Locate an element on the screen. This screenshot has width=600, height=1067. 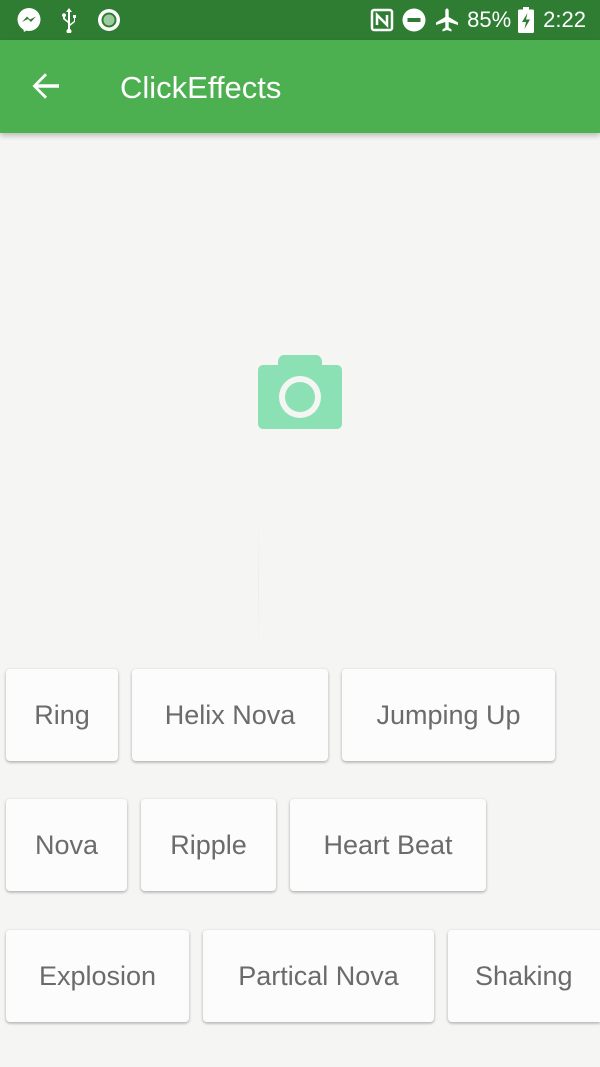
clock: 2:22 is located at coordinates (564, 19).